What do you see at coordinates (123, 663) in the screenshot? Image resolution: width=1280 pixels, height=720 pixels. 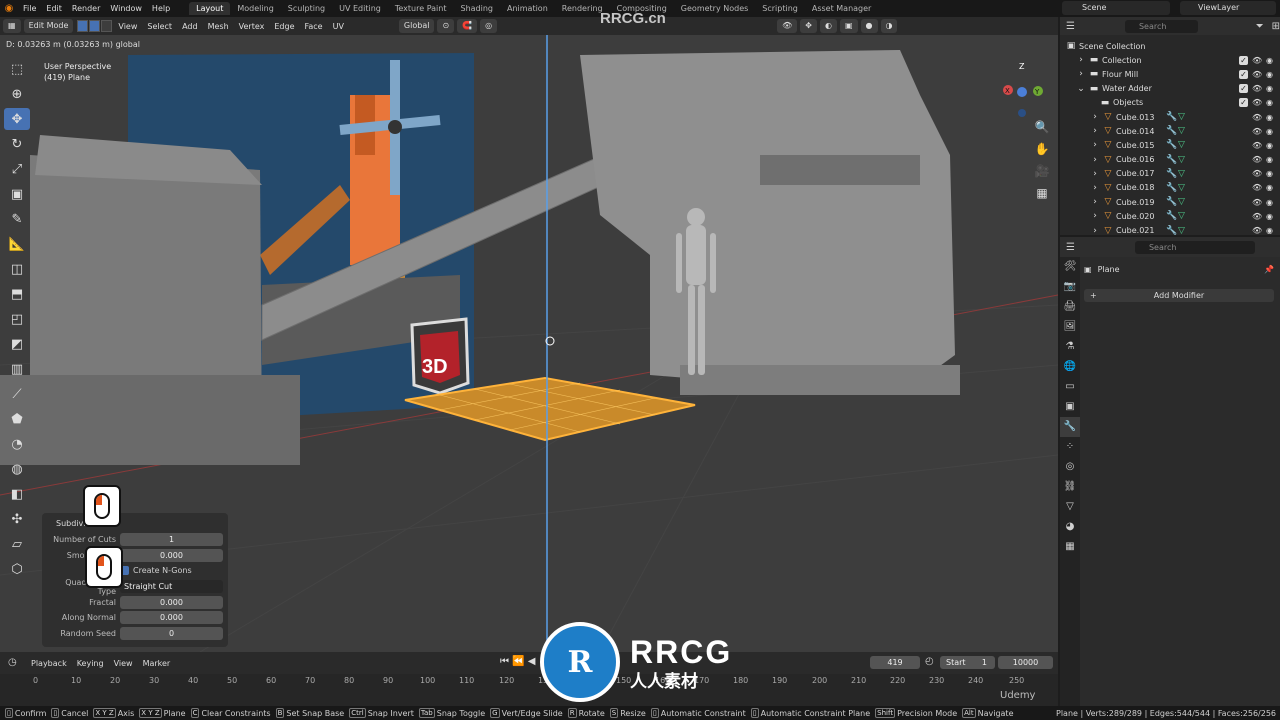 I see `menu-timeline-view: View` at bounding box center [123, 663].